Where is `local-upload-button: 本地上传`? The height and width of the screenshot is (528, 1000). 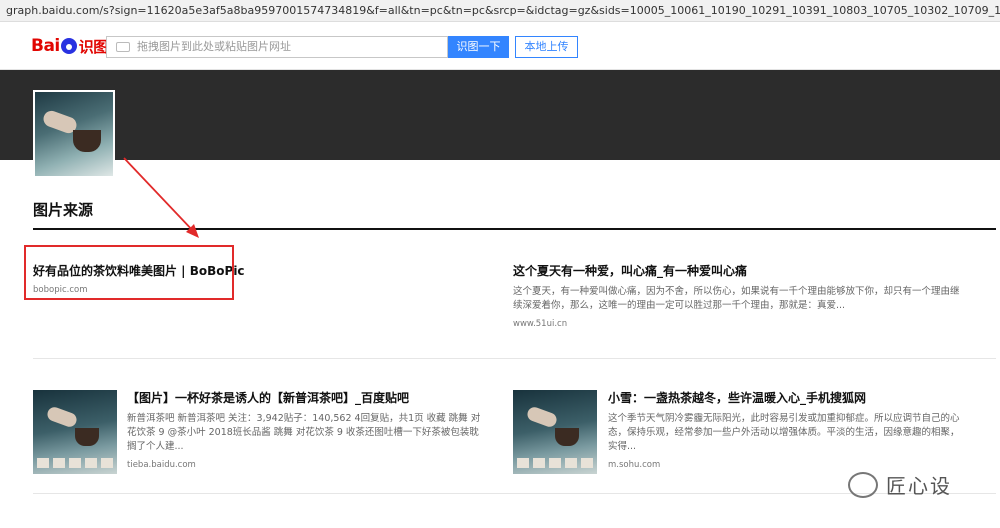 local-upload-button: 本地上传 is located at coordinates (546, 47).